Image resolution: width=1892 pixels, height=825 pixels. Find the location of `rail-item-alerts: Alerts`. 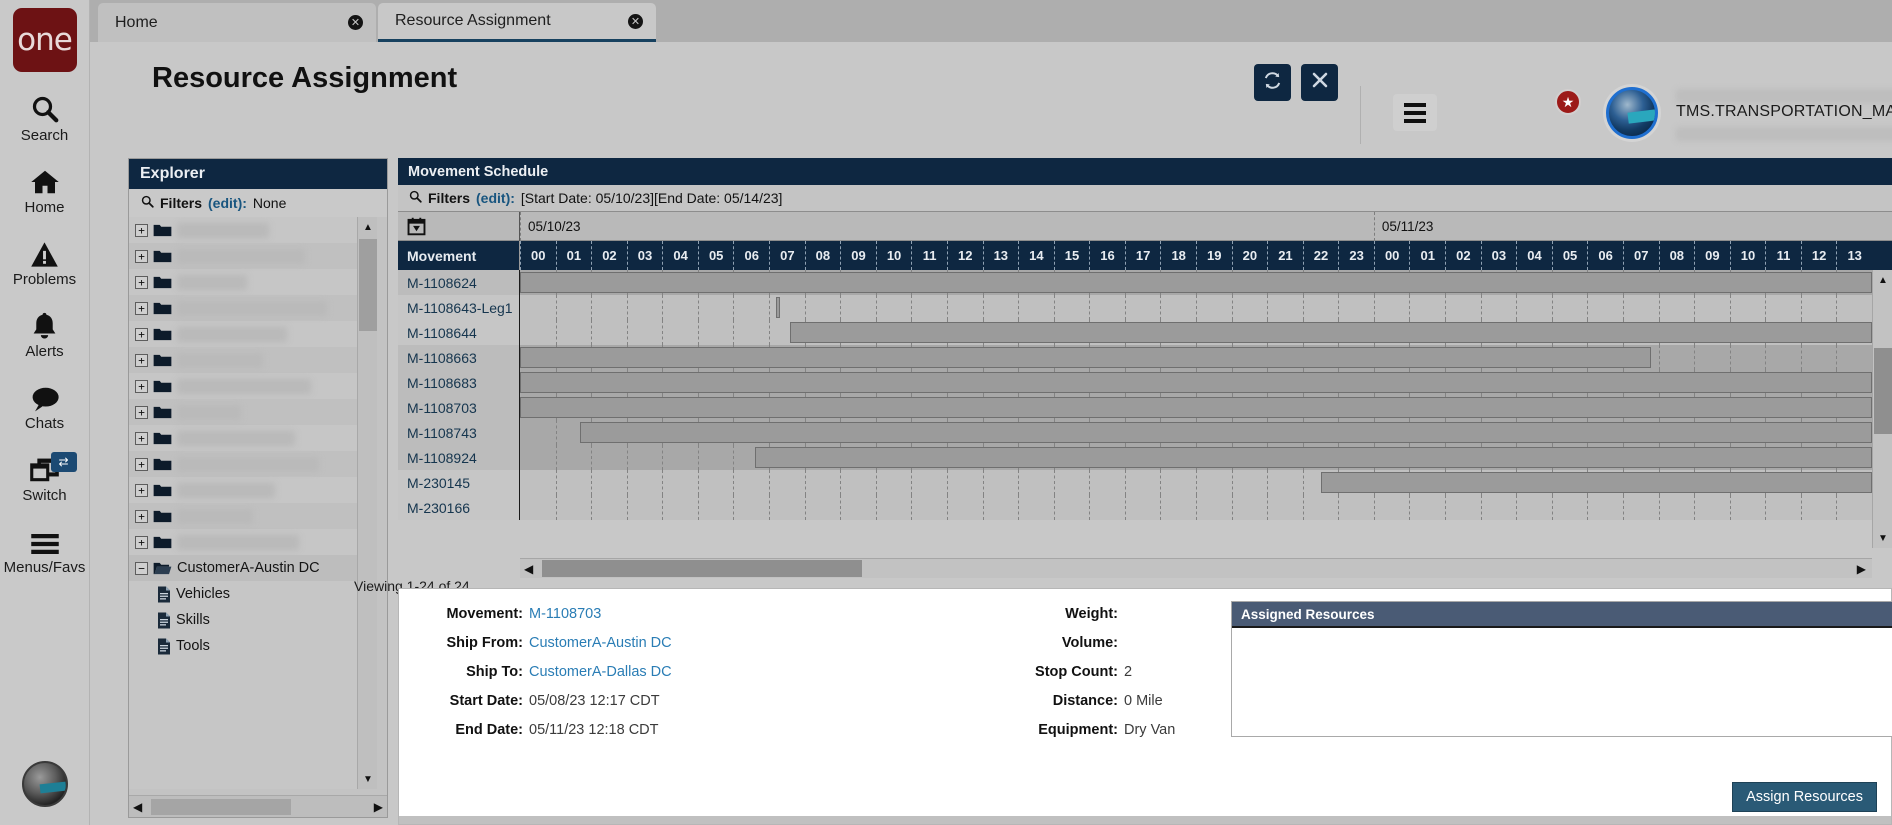

rail-item-alerts: Alerts is located at coordinates (45, 335).